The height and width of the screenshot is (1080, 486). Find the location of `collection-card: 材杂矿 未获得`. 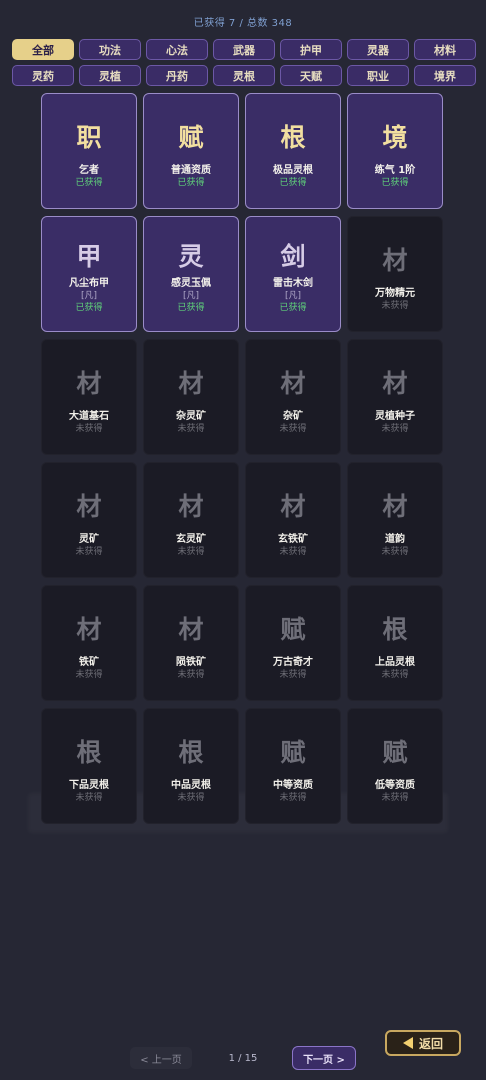

collection-card: 材杂矿 未获得 is located at coordinates (293, 397).